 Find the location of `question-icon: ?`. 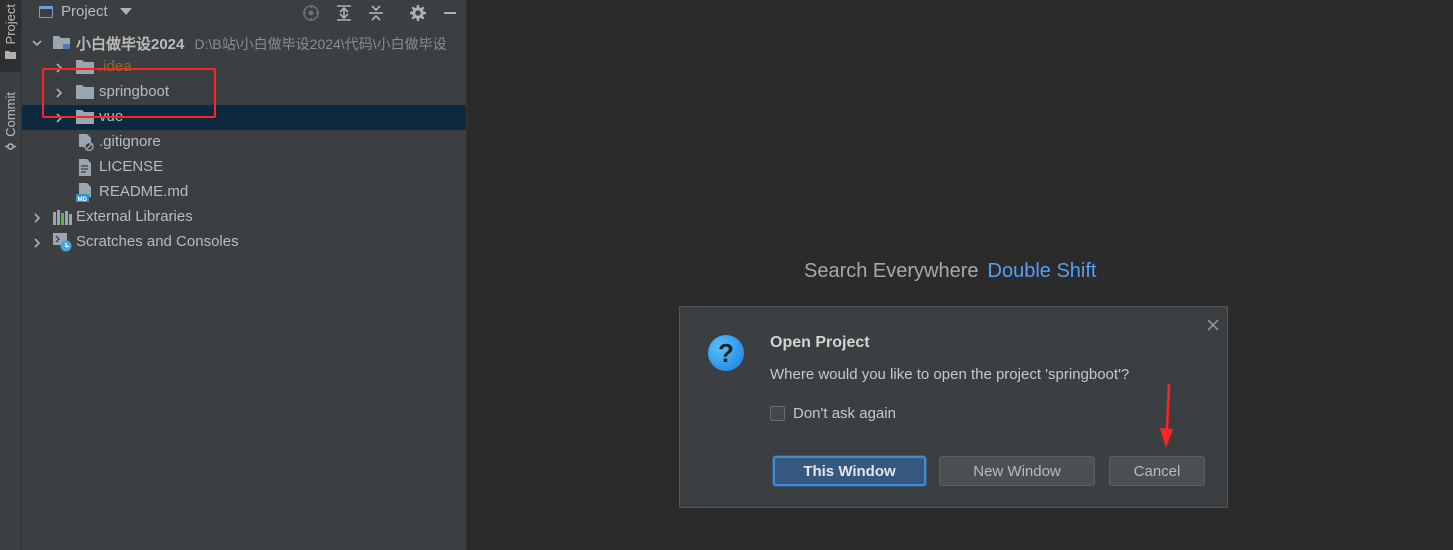

question-icon: ? is located at coordinates (726, 353).